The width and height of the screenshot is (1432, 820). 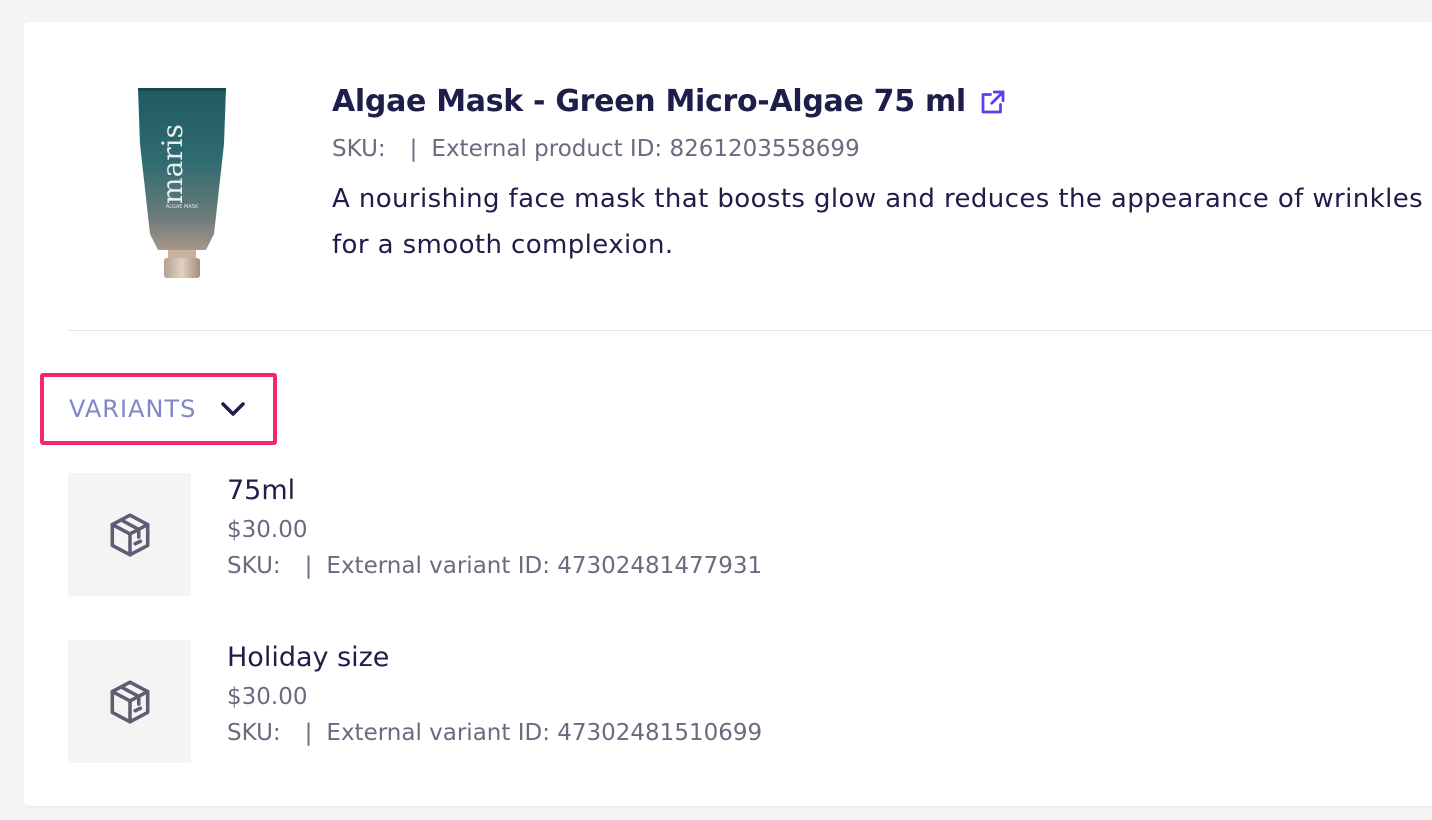 I want to click on variant-name: 75ml, so click(x=261, y=490).